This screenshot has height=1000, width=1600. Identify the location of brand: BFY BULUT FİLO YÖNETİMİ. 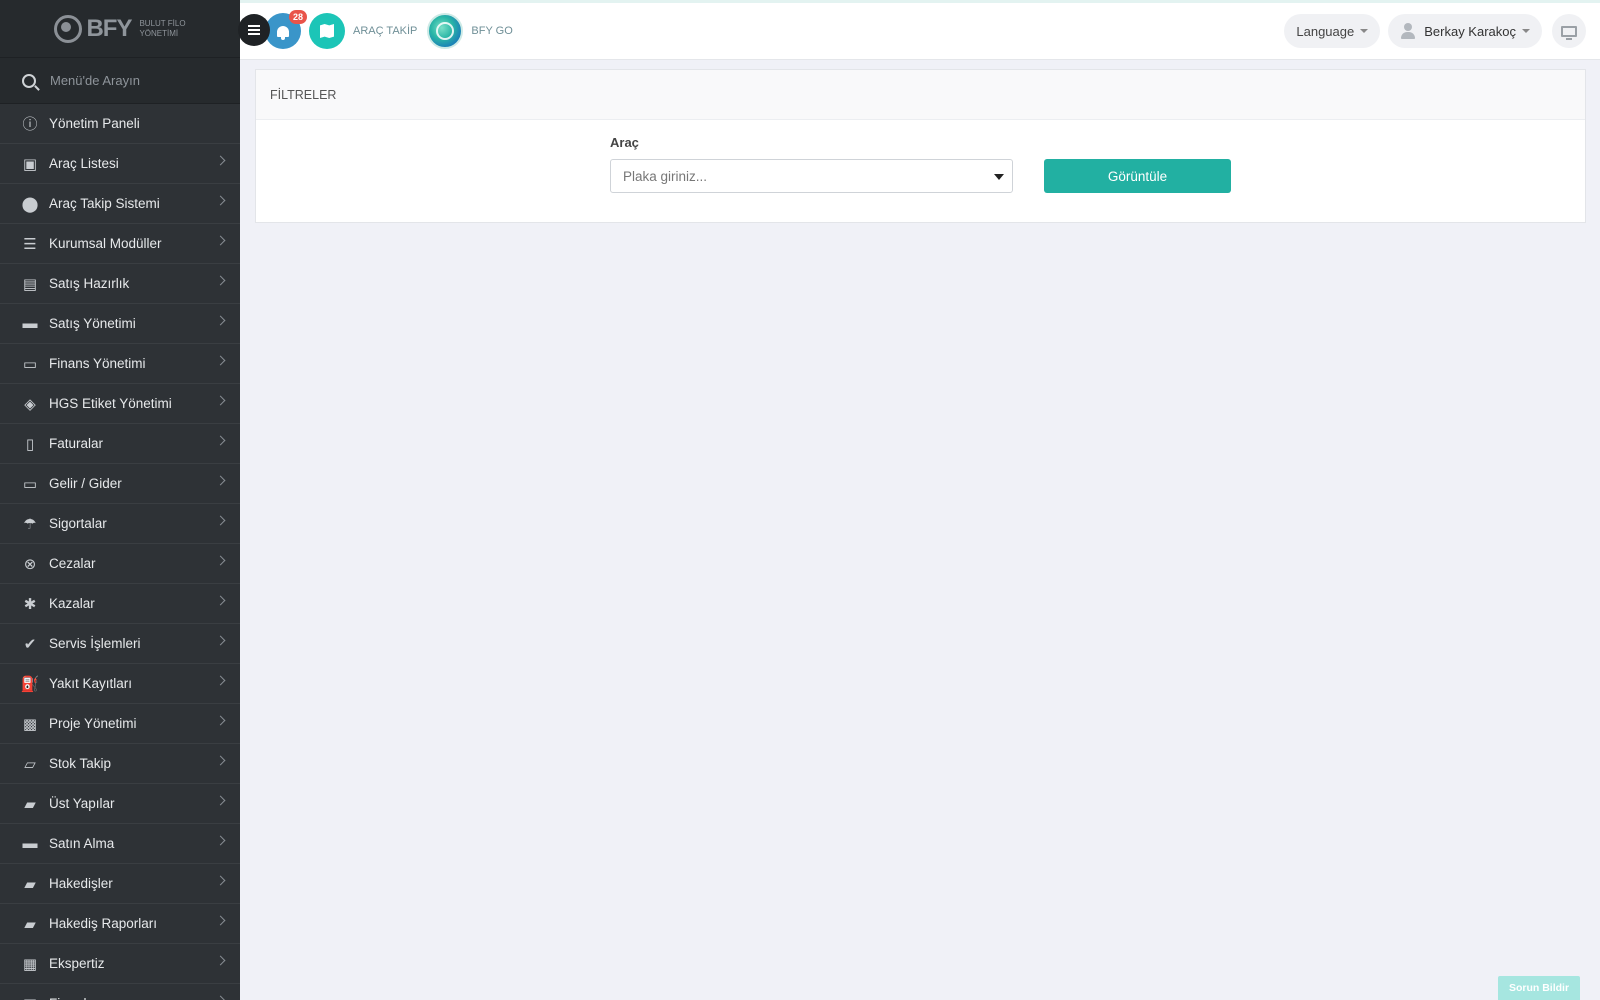
(120, 29).